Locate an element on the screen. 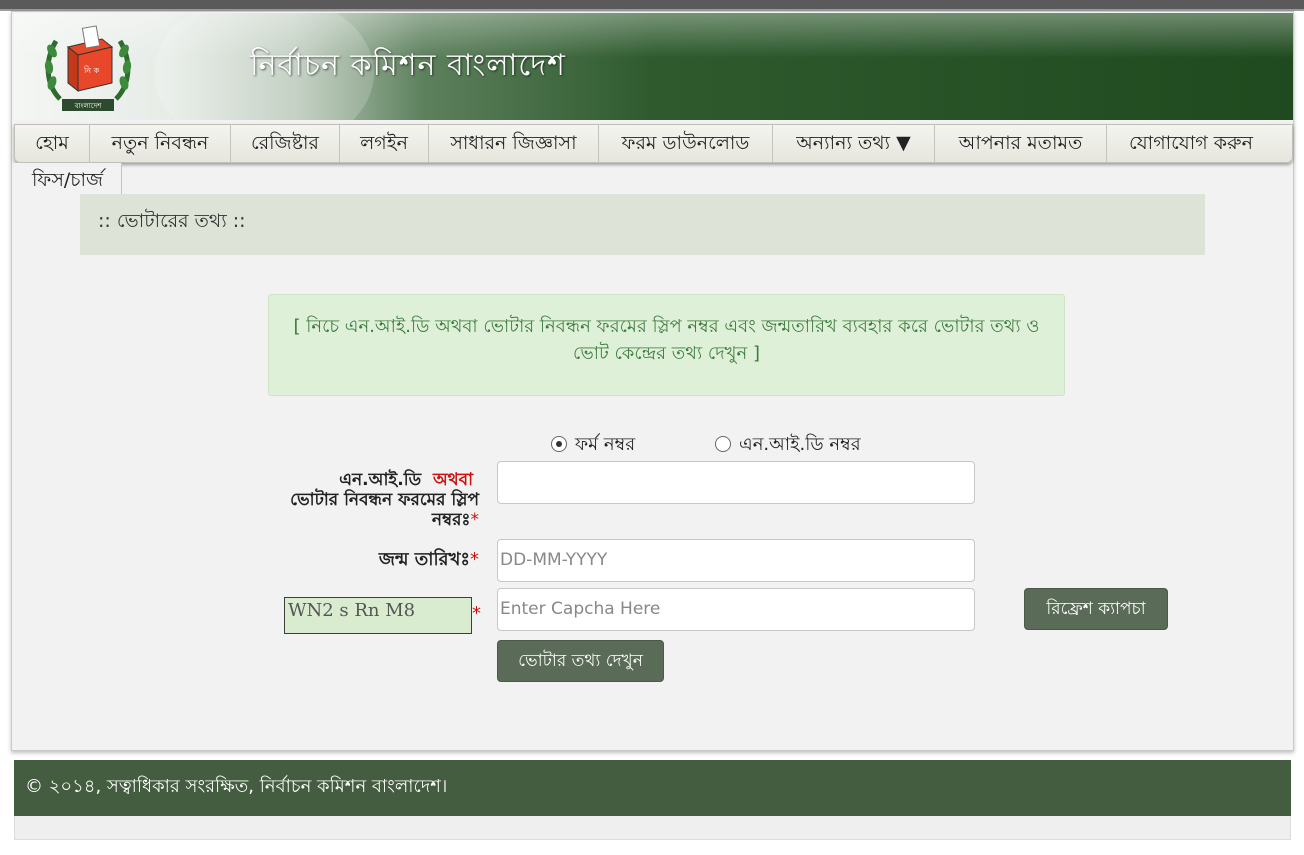  nav-new-registration: নতুন নিবন্ধন is located at coordinates (160, 143).